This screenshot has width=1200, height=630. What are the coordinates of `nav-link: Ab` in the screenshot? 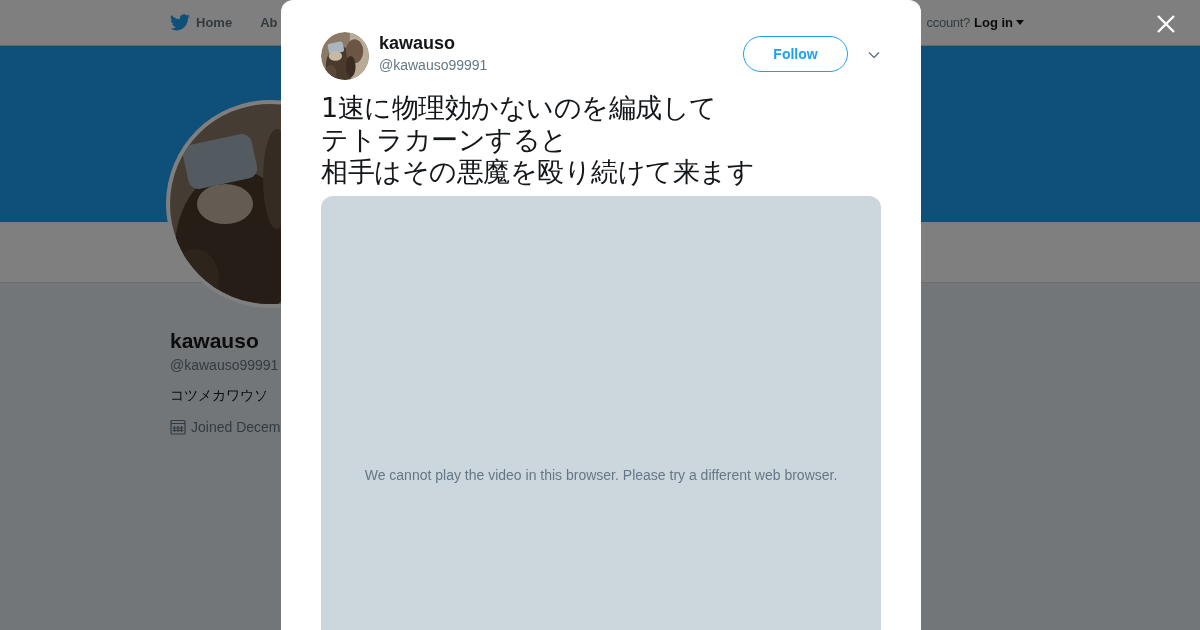 It's located at (269, 22).